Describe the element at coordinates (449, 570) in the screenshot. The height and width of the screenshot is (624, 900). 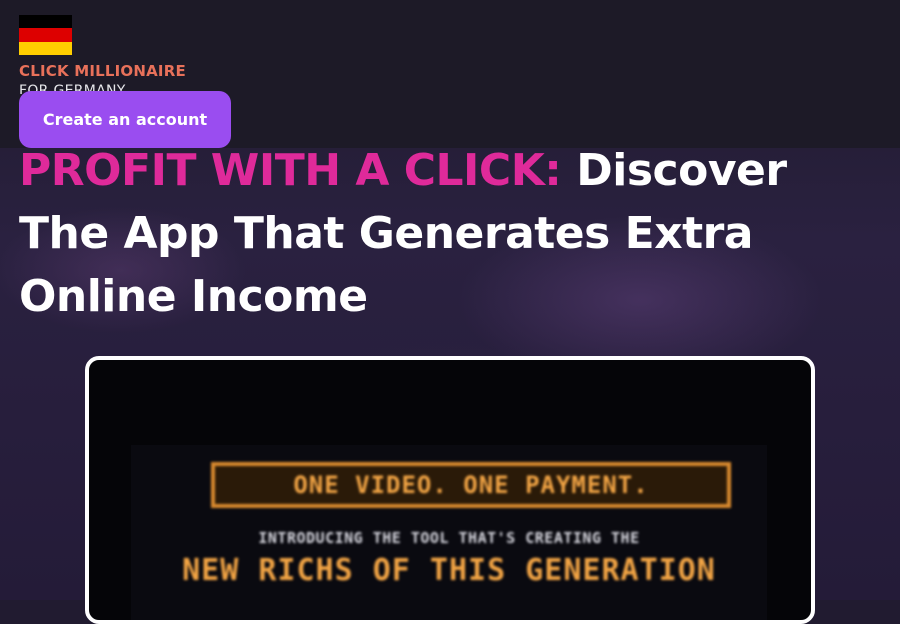
I see `video-title-line2: NEW RICHS OF THIS GENERATION` at that location.